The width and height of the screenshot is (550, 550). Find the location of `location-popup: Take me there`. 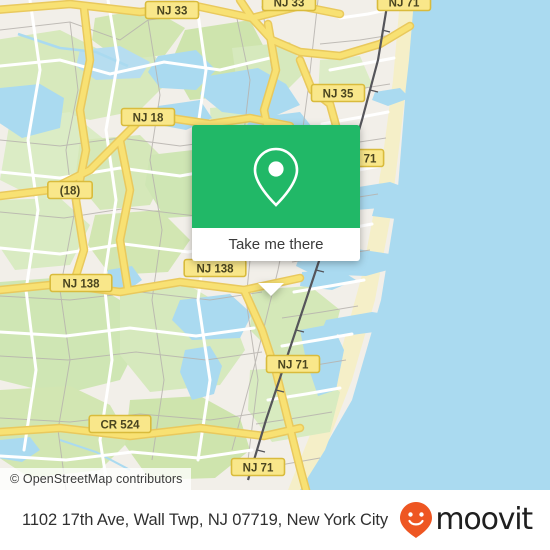

location-popup: Take me there is located at coordinates (276, 210).